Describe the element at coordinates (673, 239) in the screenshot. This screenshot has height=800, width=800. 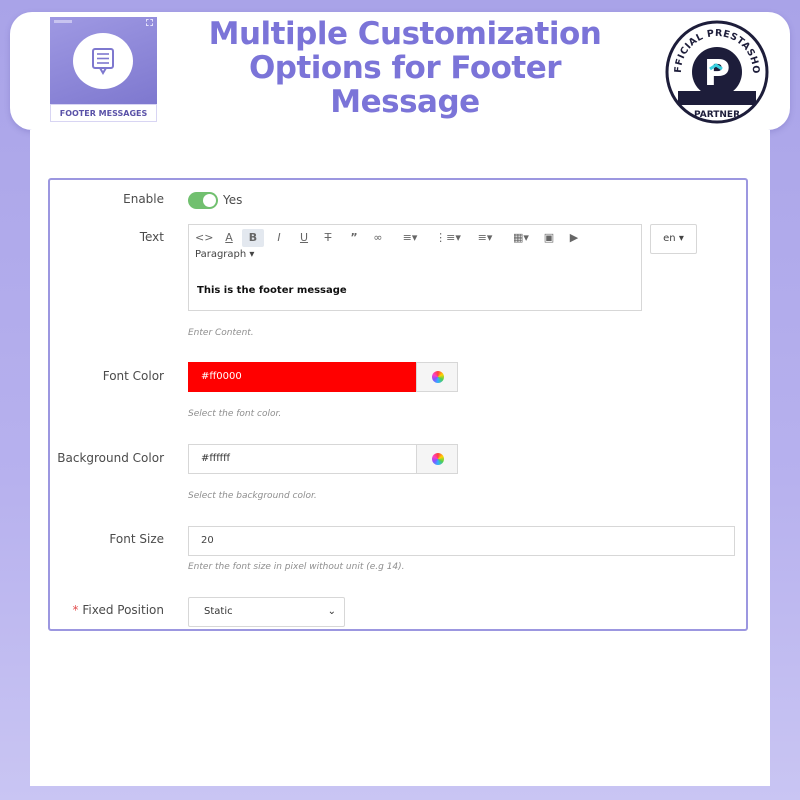
I see `language-dropdown: en ▾` at that location.